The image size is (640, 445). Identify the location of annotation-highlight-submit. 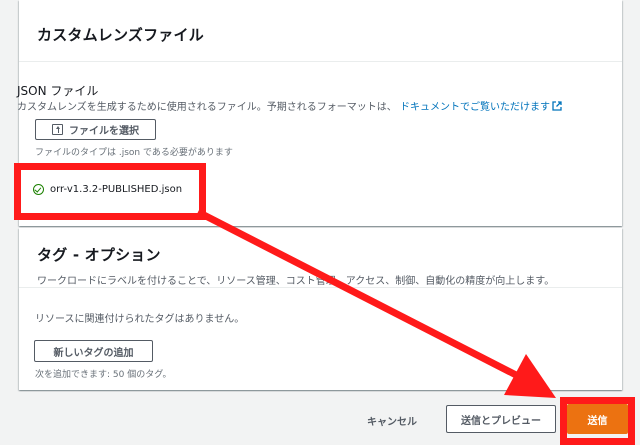
(597, 421).